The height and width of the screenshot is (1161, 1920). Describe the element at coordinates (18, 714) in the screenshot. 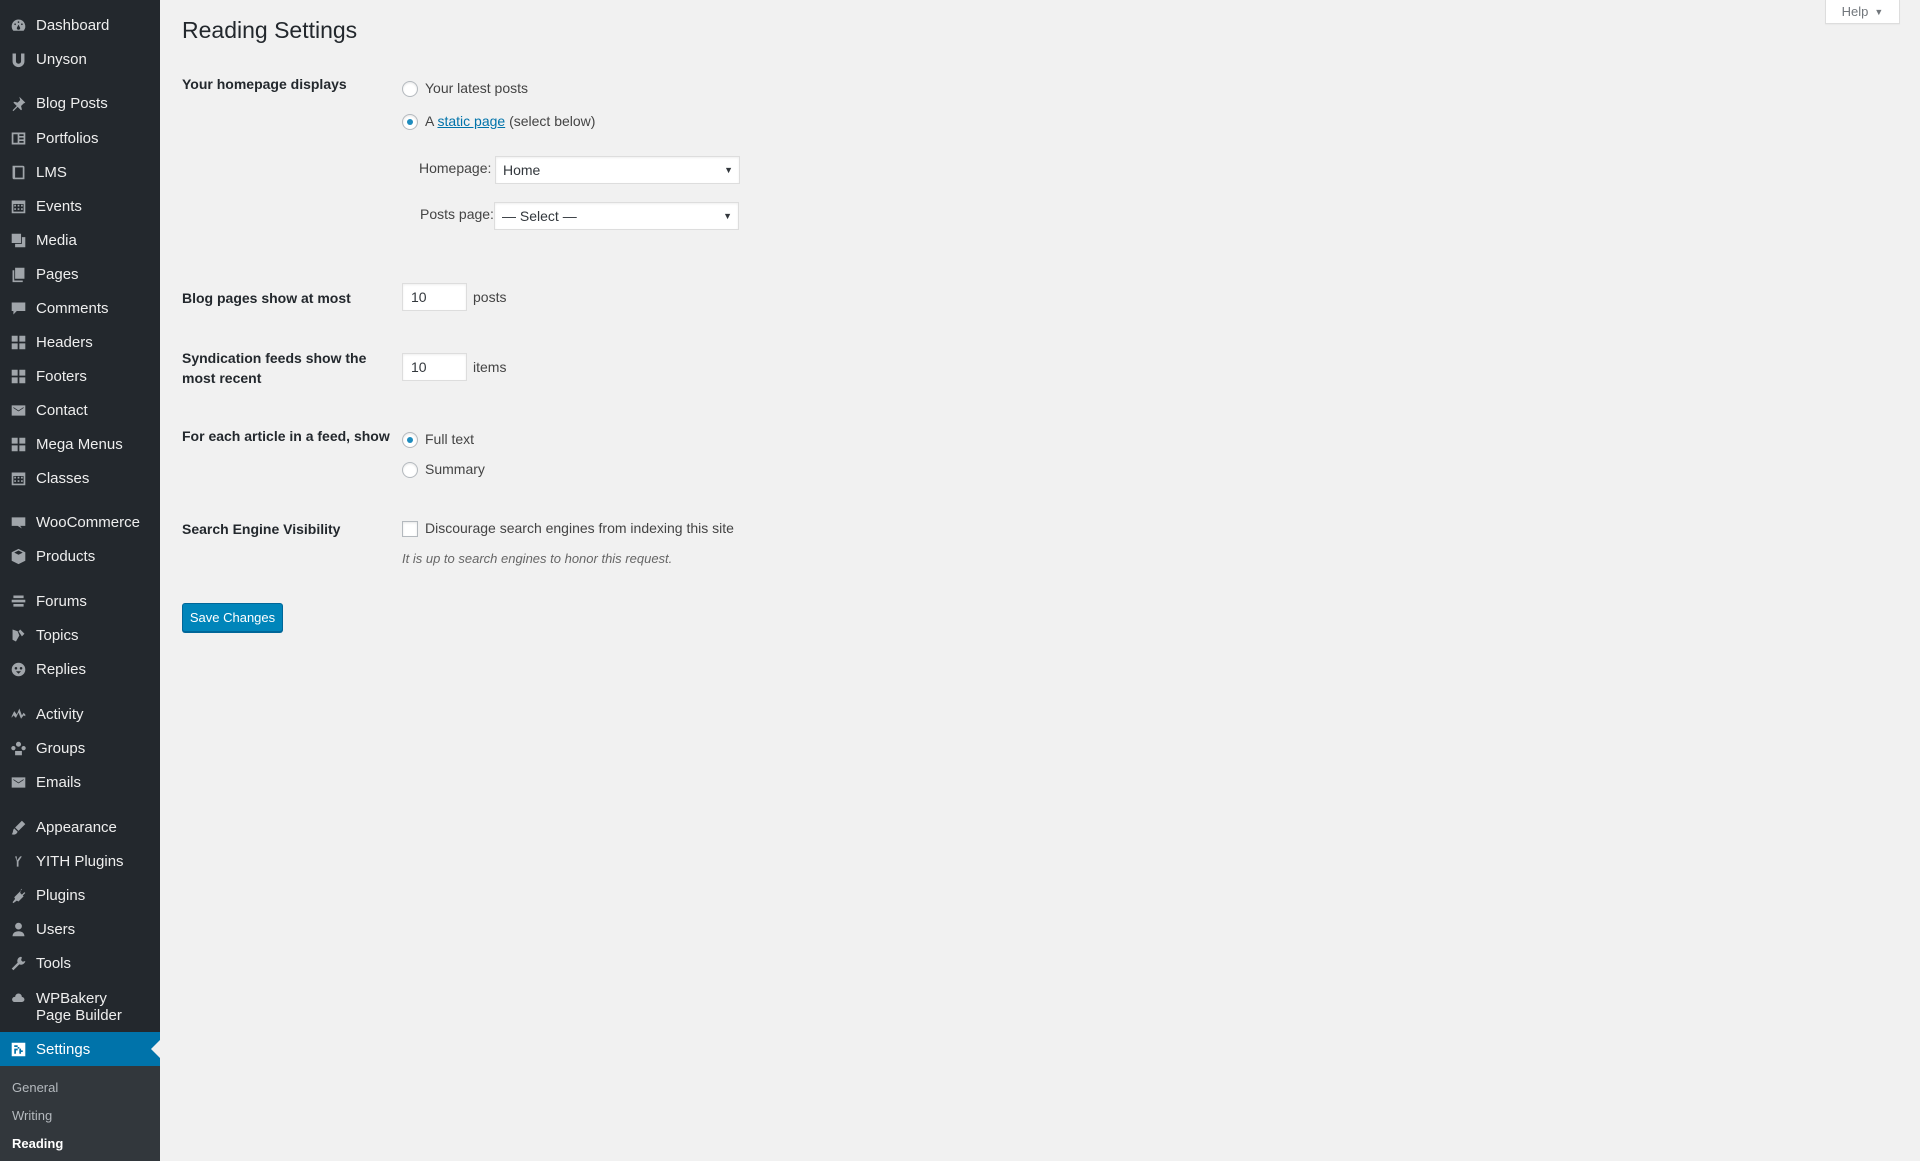

I see `activity-icon` at that location.